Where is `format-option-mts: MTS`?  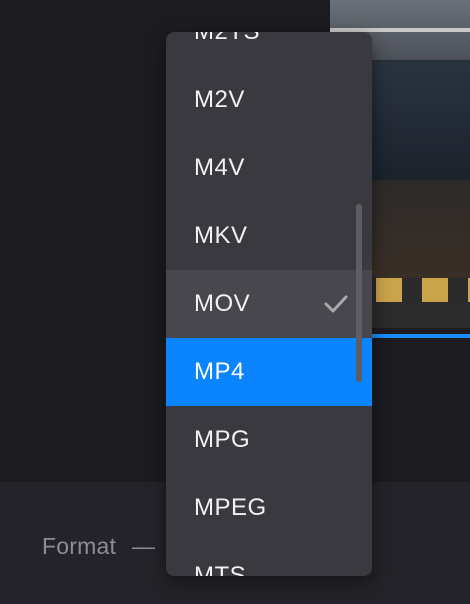
format-option-mts: MTS is located at coordinates (269, 559).